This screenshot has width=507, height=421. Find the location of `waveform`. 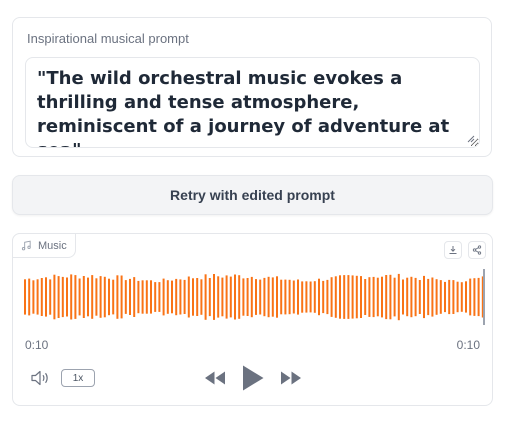

waveform is located at coordinates (254, 297).